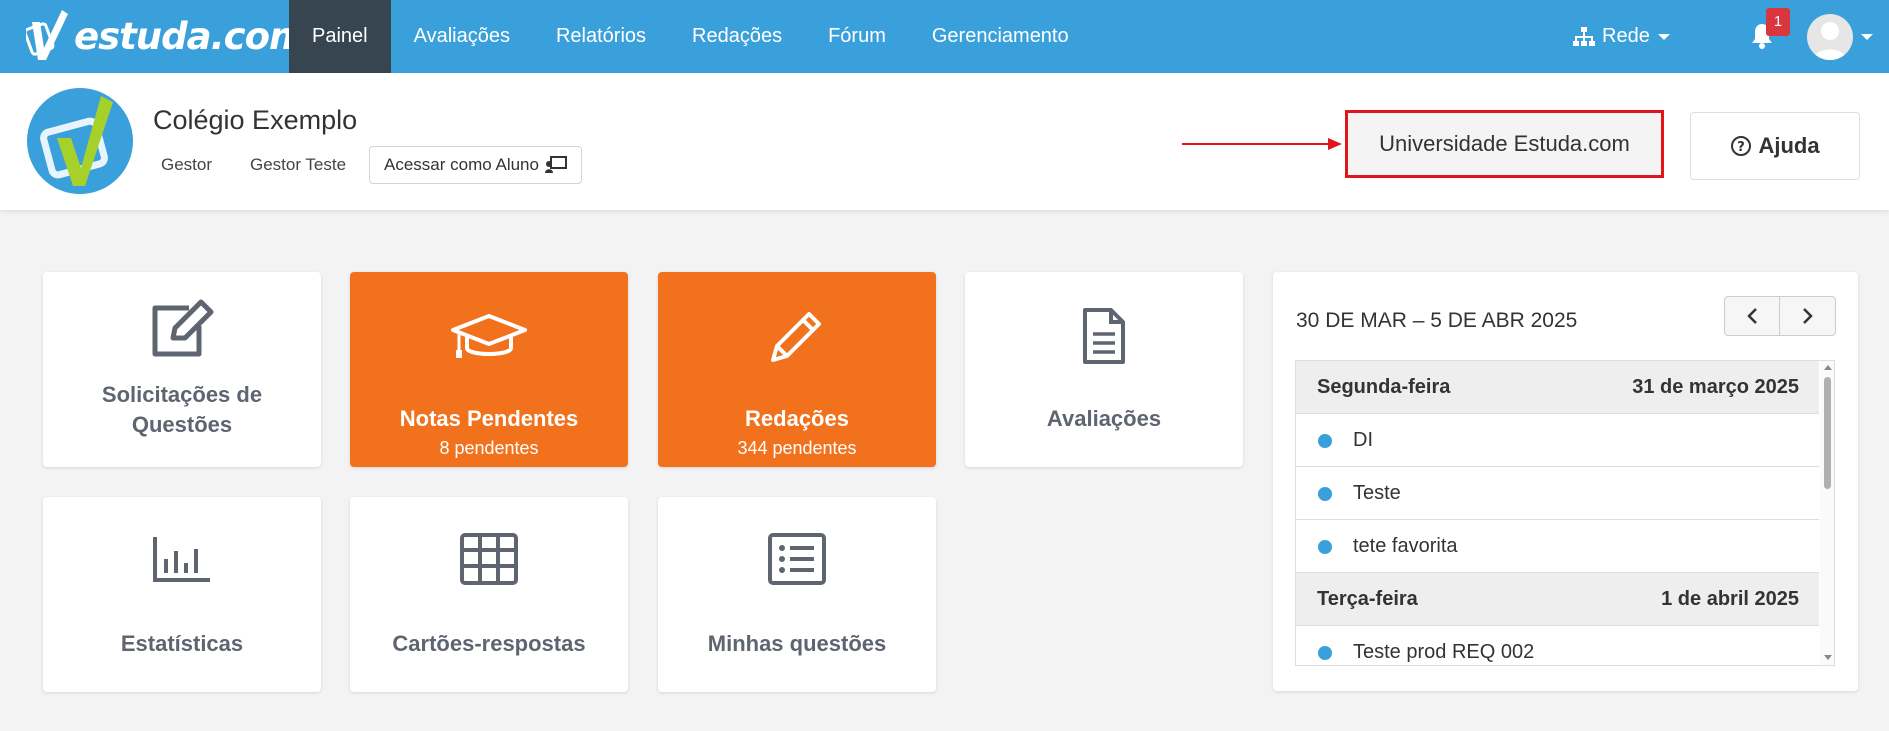 The height and width of the screenshot is (731, 1889). Describe the element at coordinates (1000, 36) in the screenshot. I see `nav-gerenciamento: Gerenciamento` at that location.